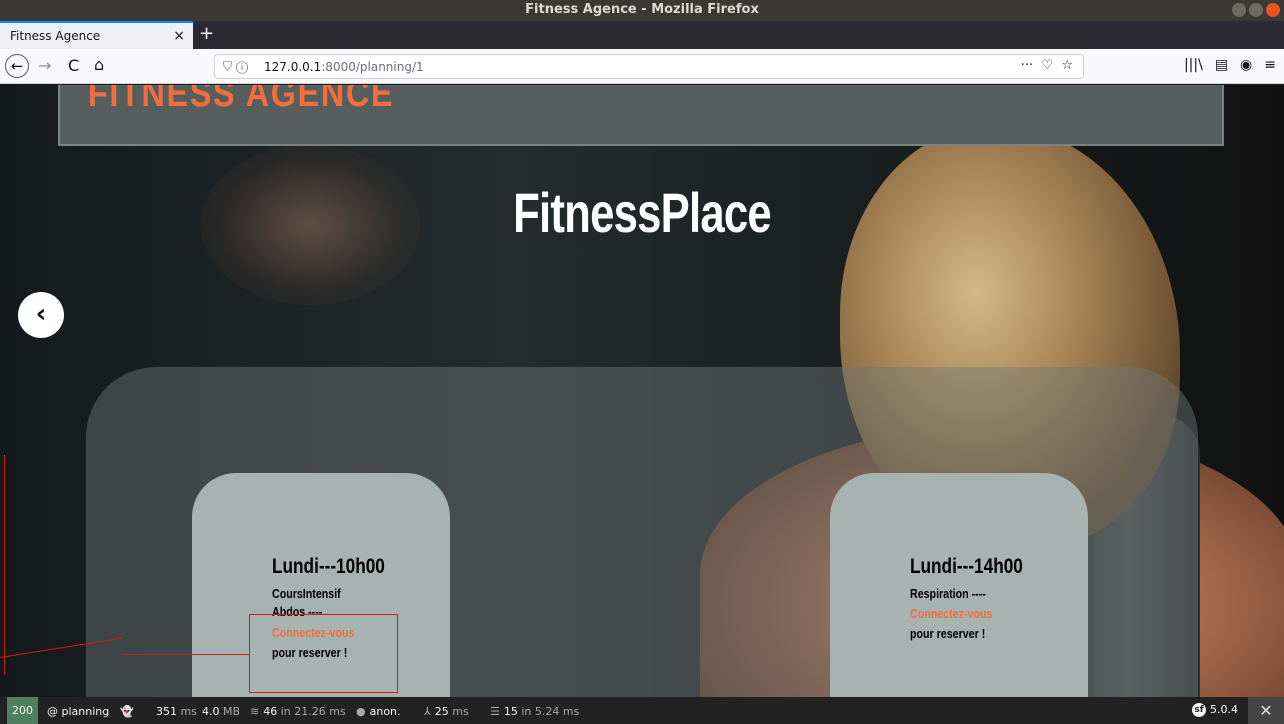 The width and height of the screenshot is (1284, 724). Describe the element at coordinates (948, 593) in the screenshot. I see `session-detail: Respiration ----` at that location.